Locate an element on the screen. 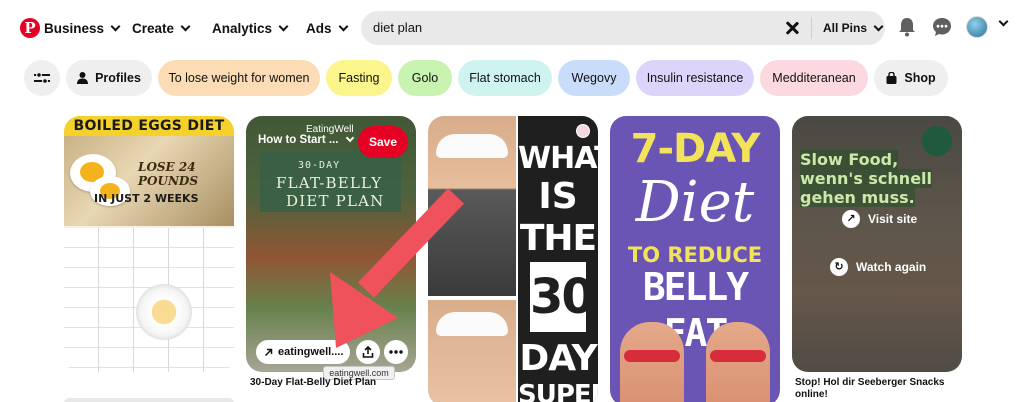 The width and height of the screenshot is (1024, 402). account-menu-chevron-icon is located at coordinates (1003, 21).